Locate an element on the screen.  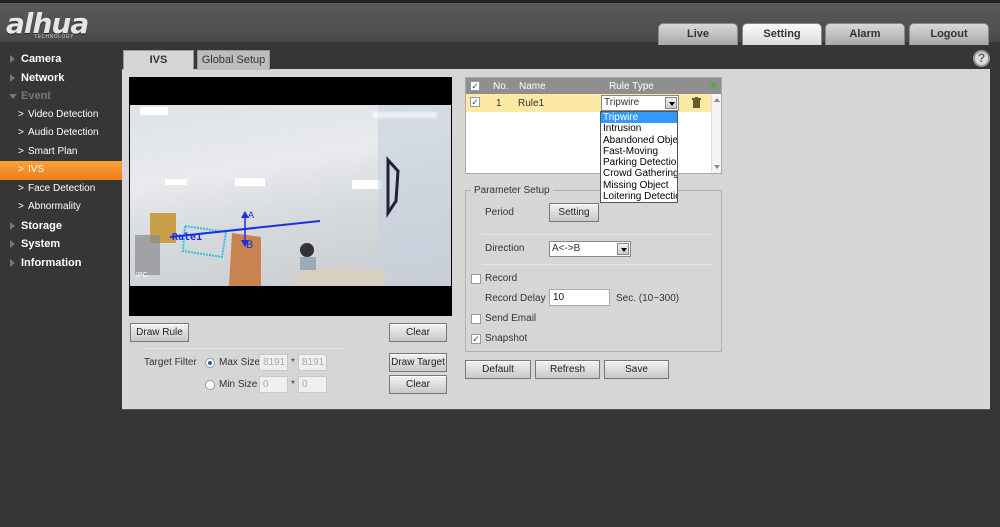
rules-table-header: ✓ No. Name Rule Type + is located at coordinates (593, 85).